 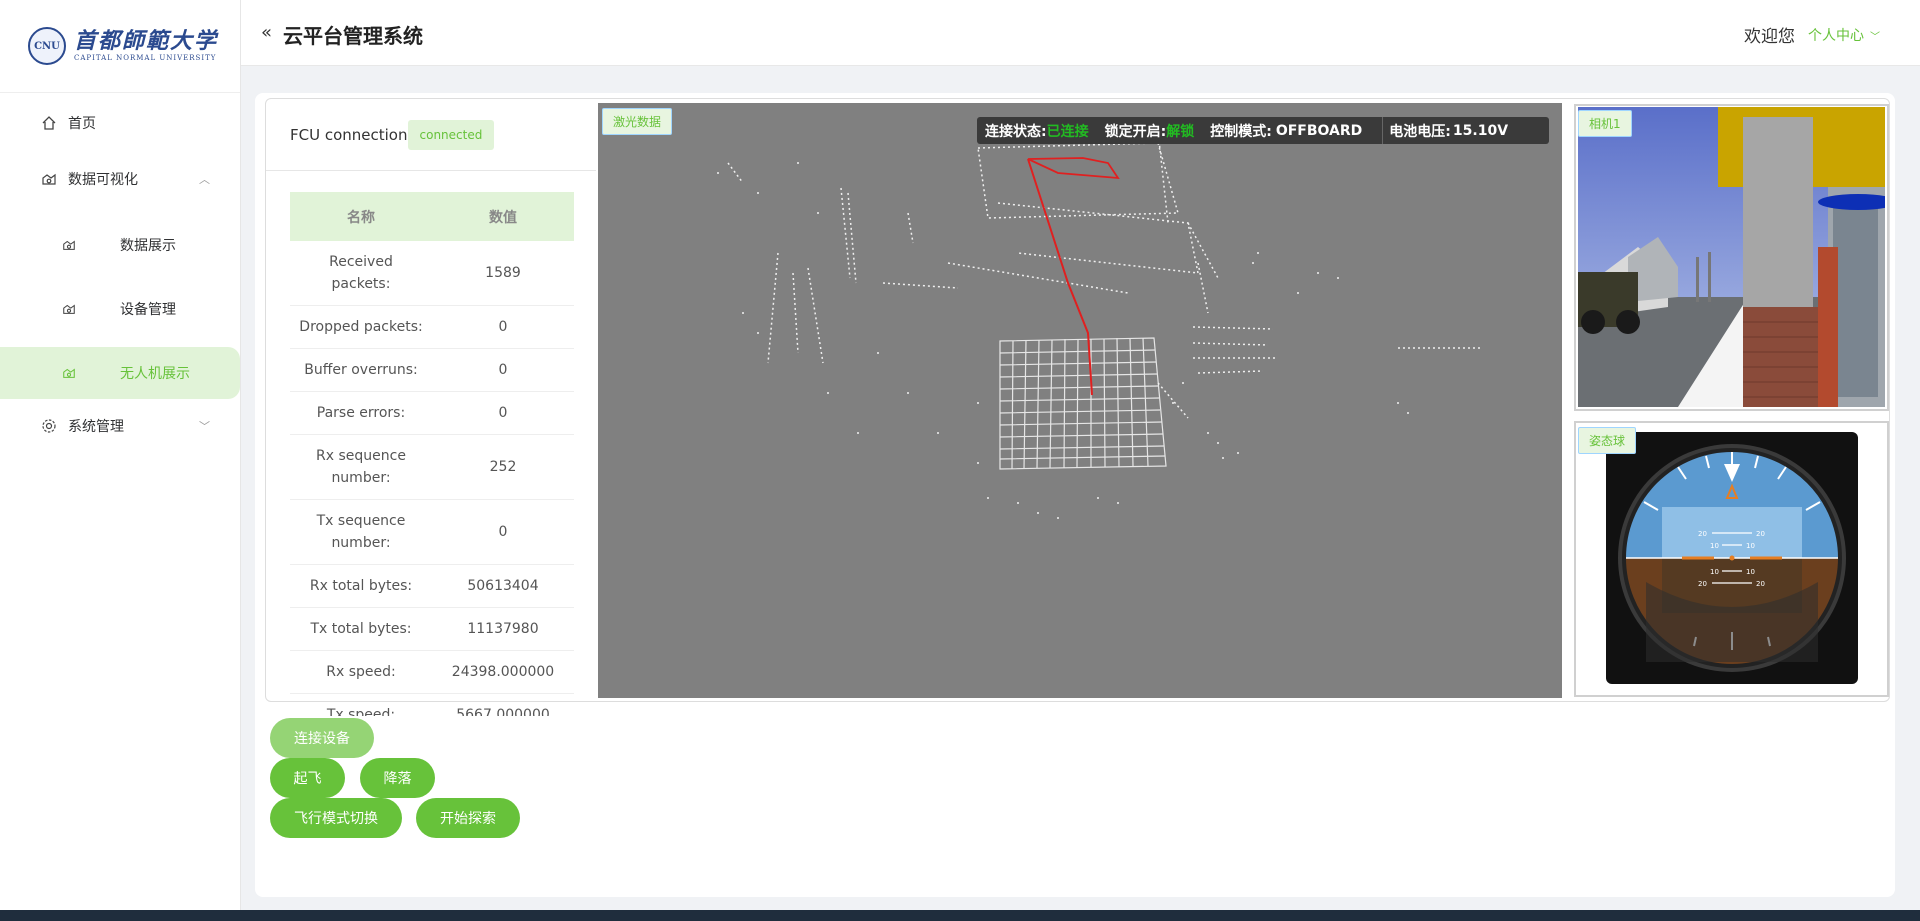 What do you see at coordinates (361, 327) in the screenshot?
I see `cell-name: Dropped packets:` at bounding box center [361, 327].